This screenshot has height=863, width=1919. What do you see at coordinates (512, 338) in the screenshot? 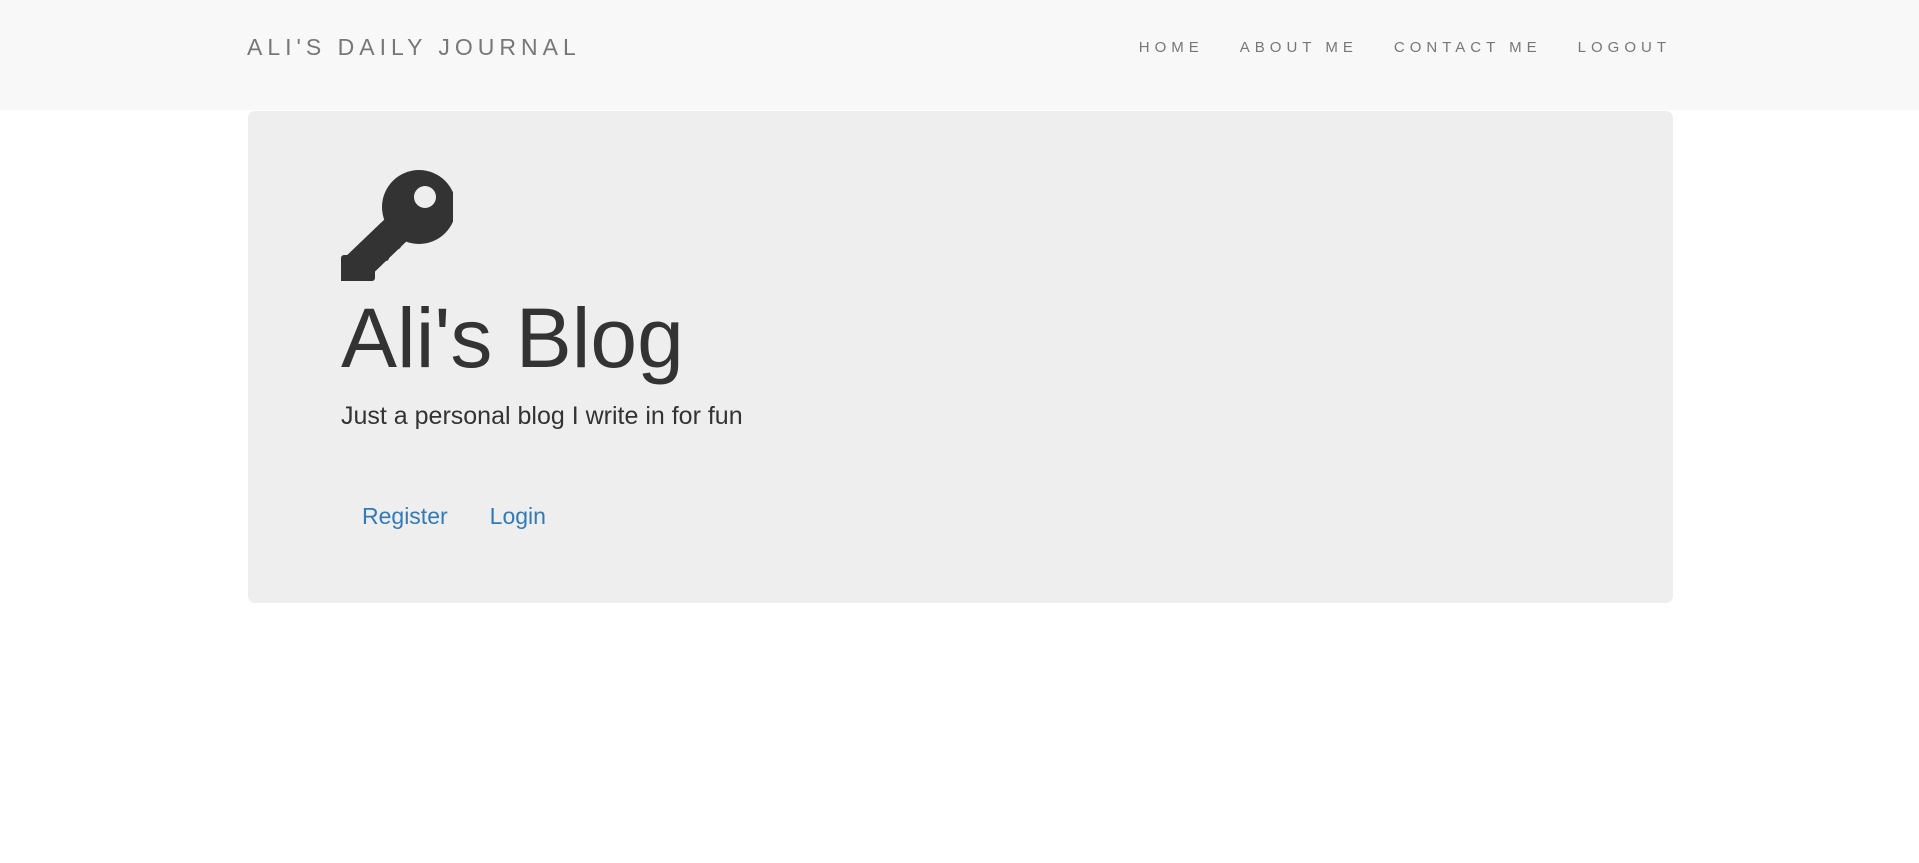
I see `page-title: Ali's Blog` at bounding box center [512, 338].